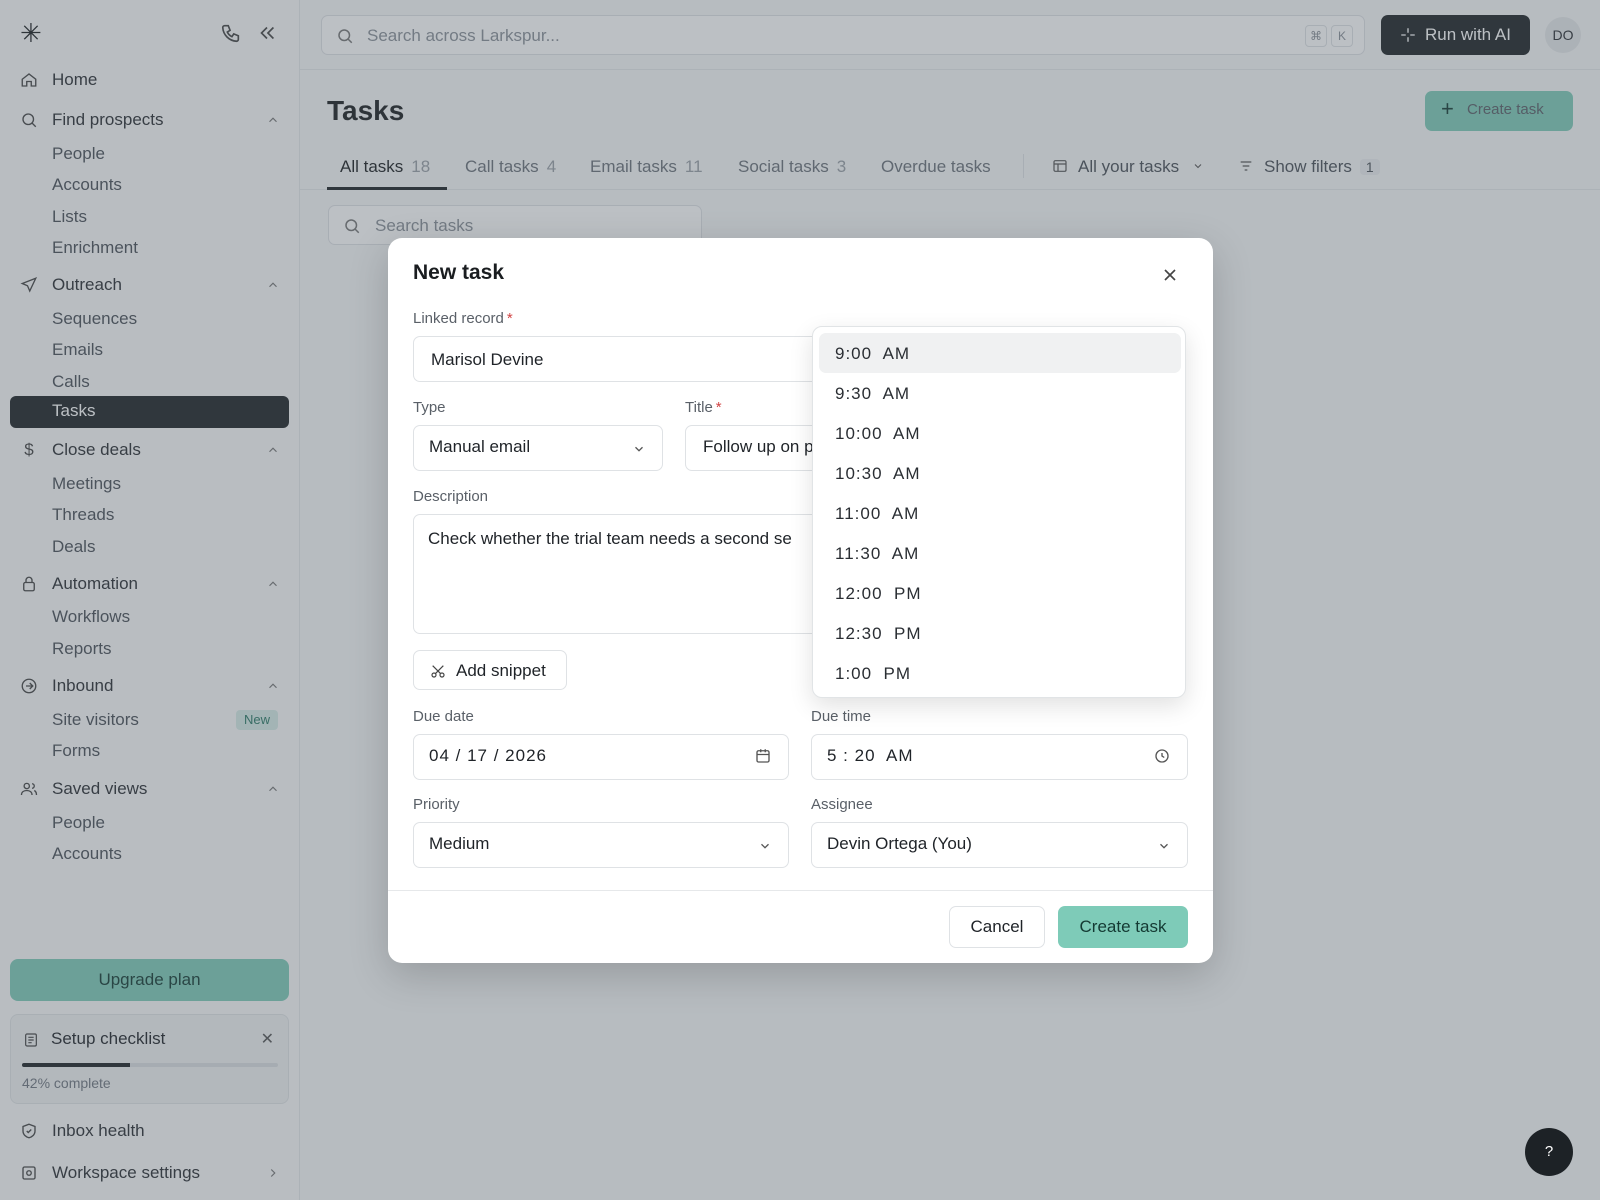 This screenshot has width=1600, height=1200. I want to click on close-icon, so click(1170, 275).